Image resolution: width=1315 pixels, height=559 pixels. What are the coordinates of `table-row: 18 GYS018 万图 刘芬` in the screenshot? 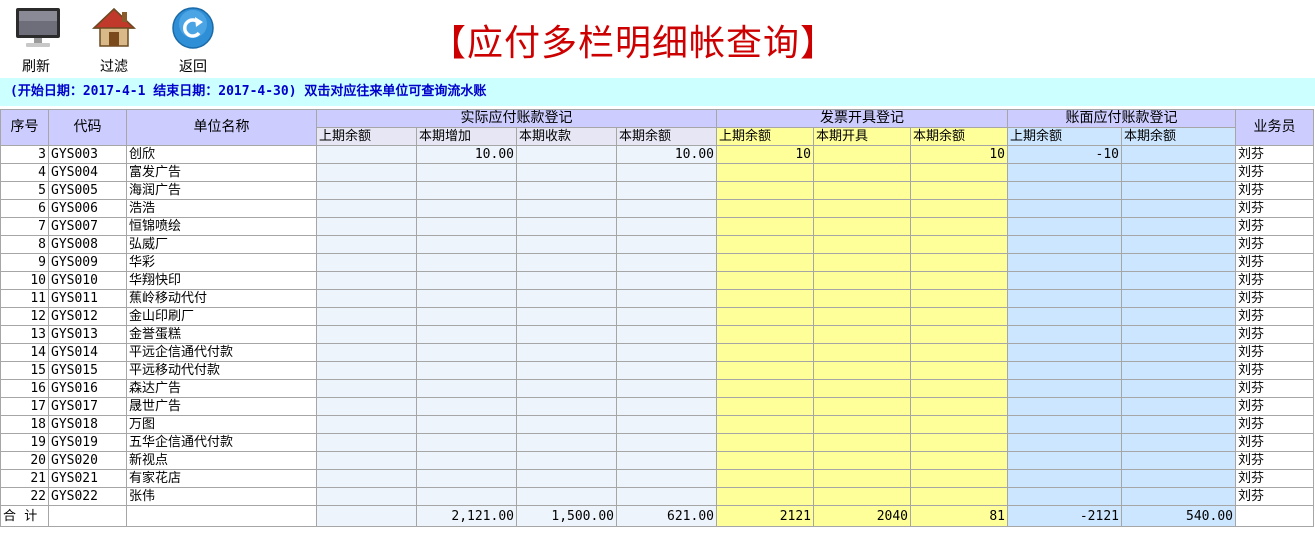 It's located at (657, 424).